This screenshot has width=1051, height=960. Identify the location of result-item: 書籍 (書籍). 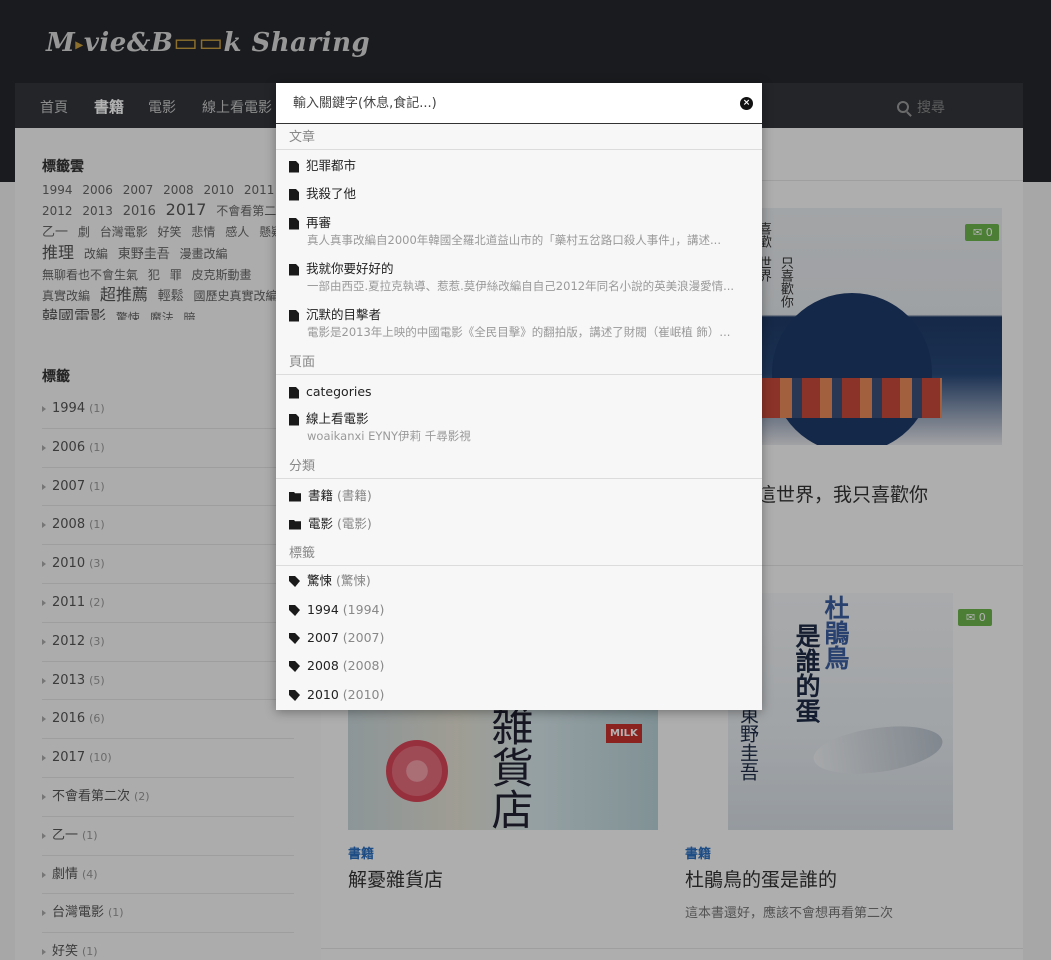
(519, 496).